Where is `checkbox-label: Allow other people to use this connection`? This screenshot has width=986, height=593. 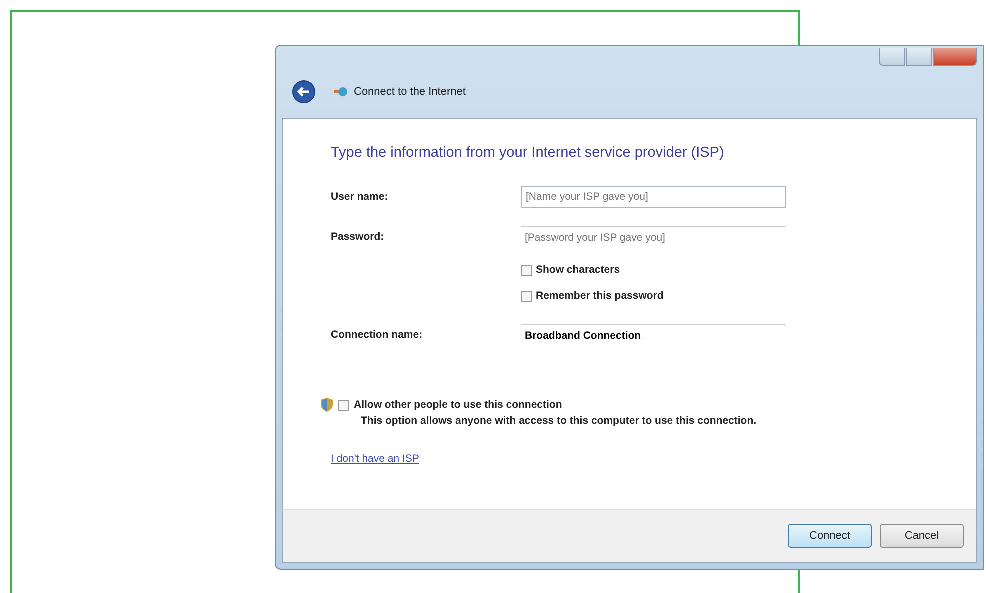 checkbox-label: Allow other people to use this connection is located at coordinates (458, 405).